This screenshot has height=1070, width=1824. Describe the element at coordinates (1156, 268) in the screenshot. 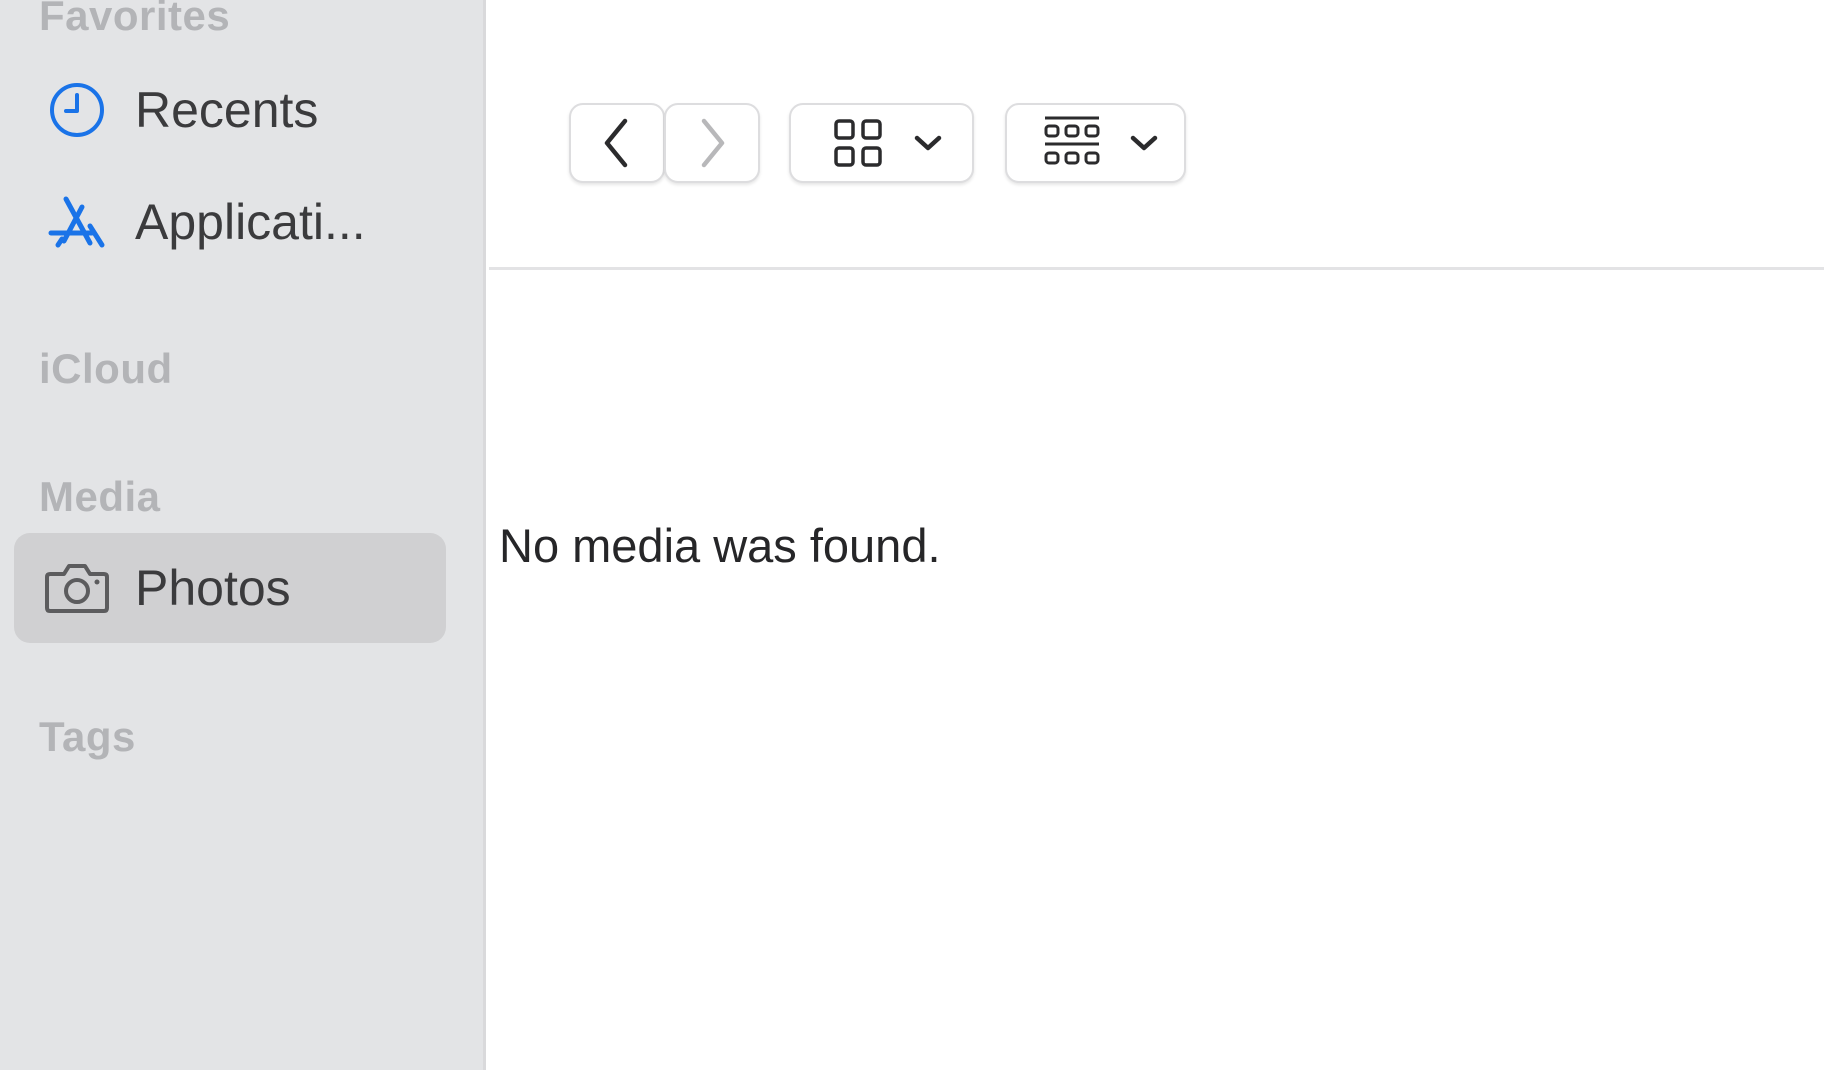

I see `toolbar-divider` at that location.